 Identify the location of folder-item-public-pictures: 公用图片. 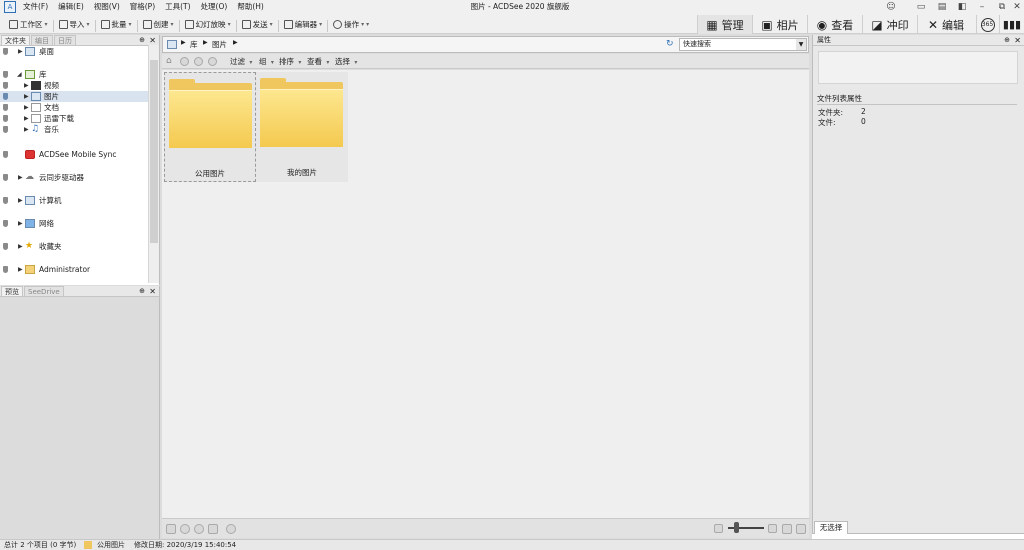
(210, 127).